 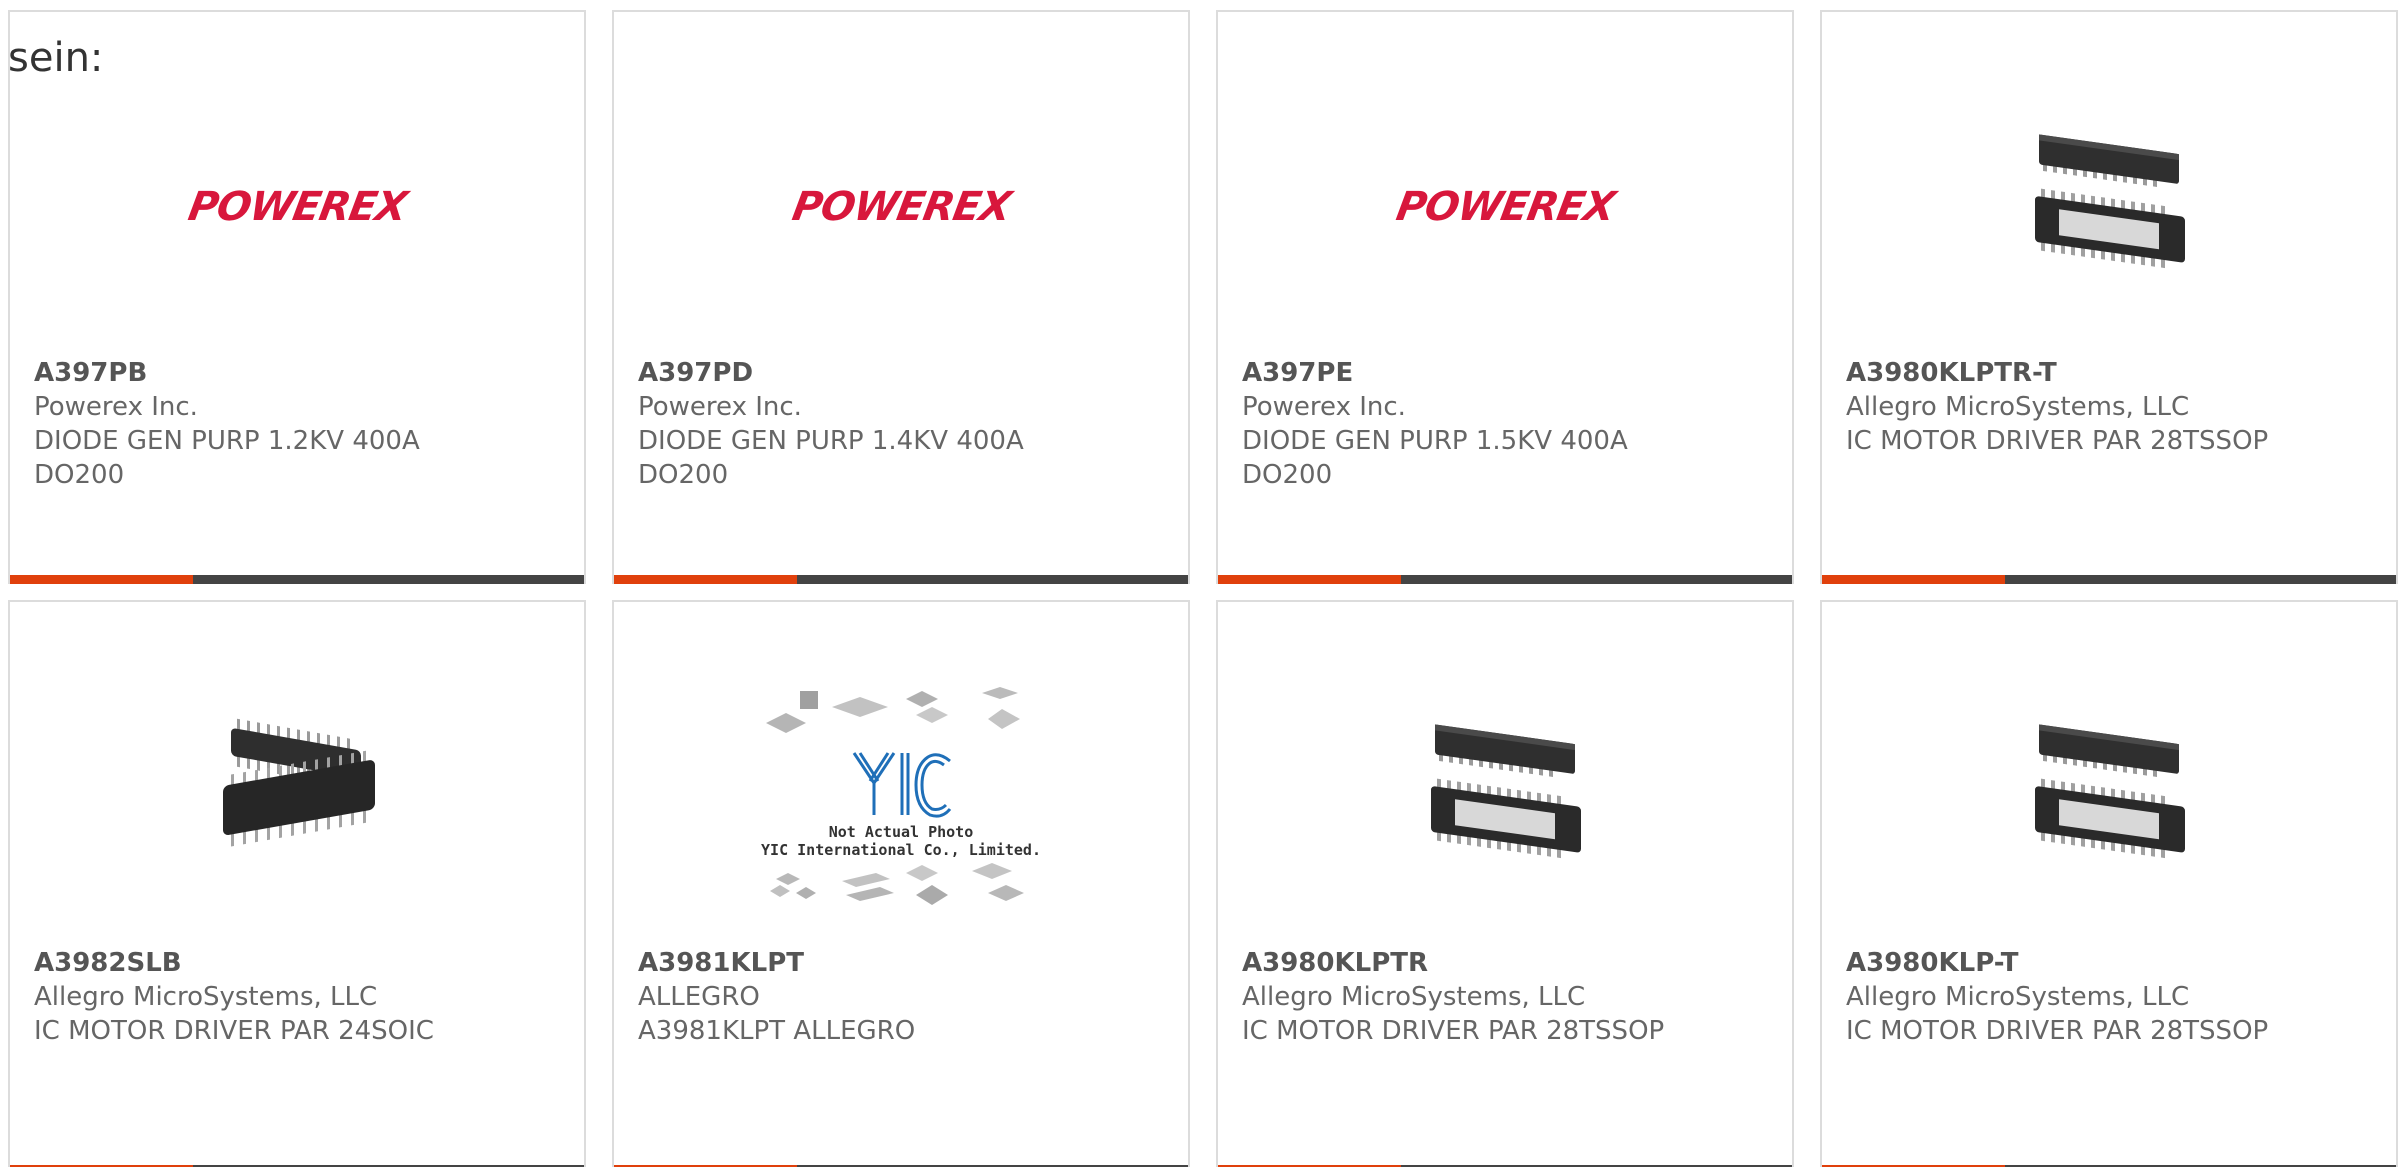 What do you see at coordinates (227, 441) in the screenshot?
I see `description: DIODE GEN PURP 1.2KV 400A` at bounding box center [227, 441].